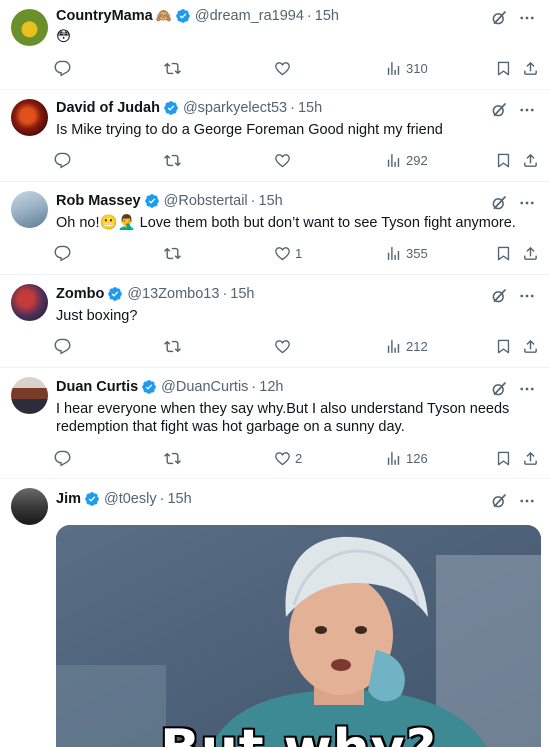  Describe the element at coordinates (97, 387) in the screenshot. I see `author-name: Duan Curtis` at that location.